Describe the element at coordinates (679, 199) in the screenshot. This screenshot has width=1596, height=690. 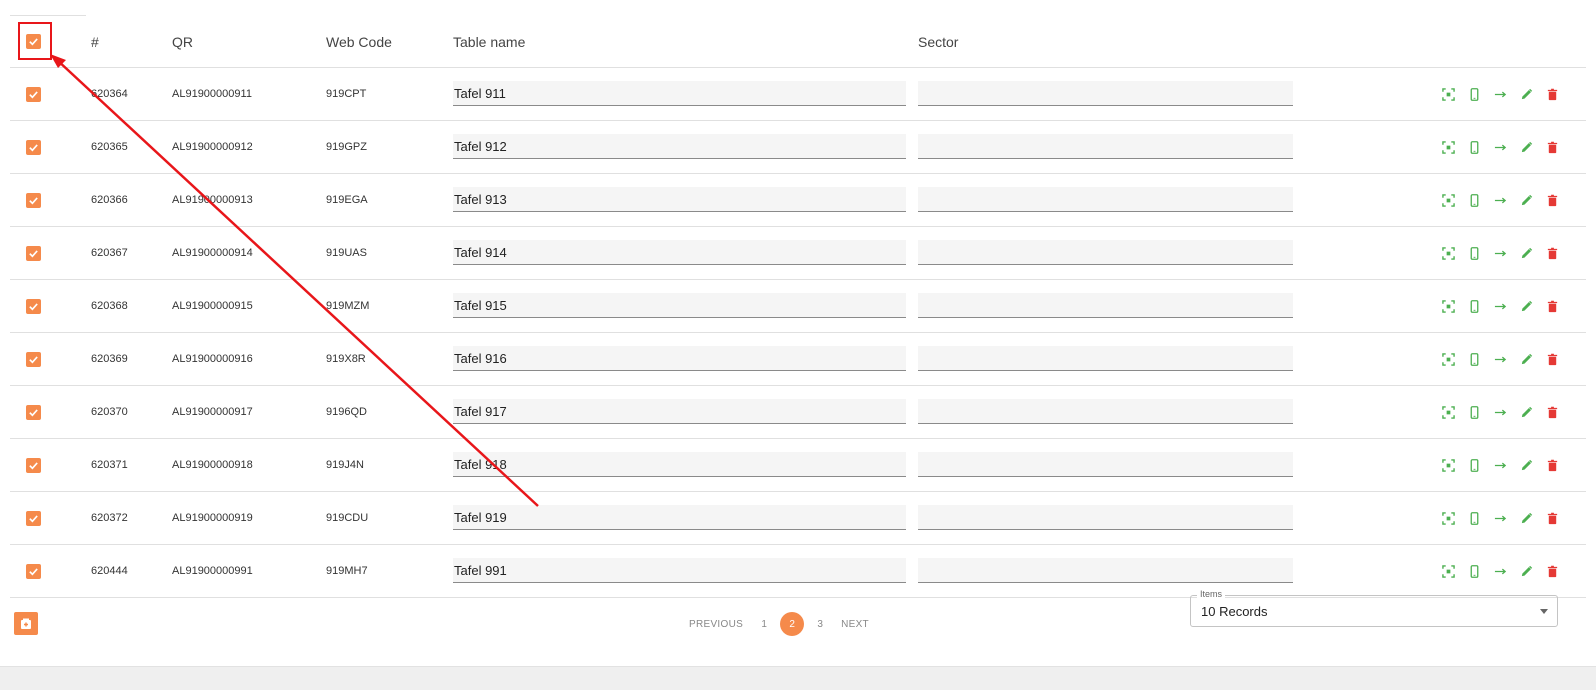
I see `table-name-input: Tafel 913` at that location.